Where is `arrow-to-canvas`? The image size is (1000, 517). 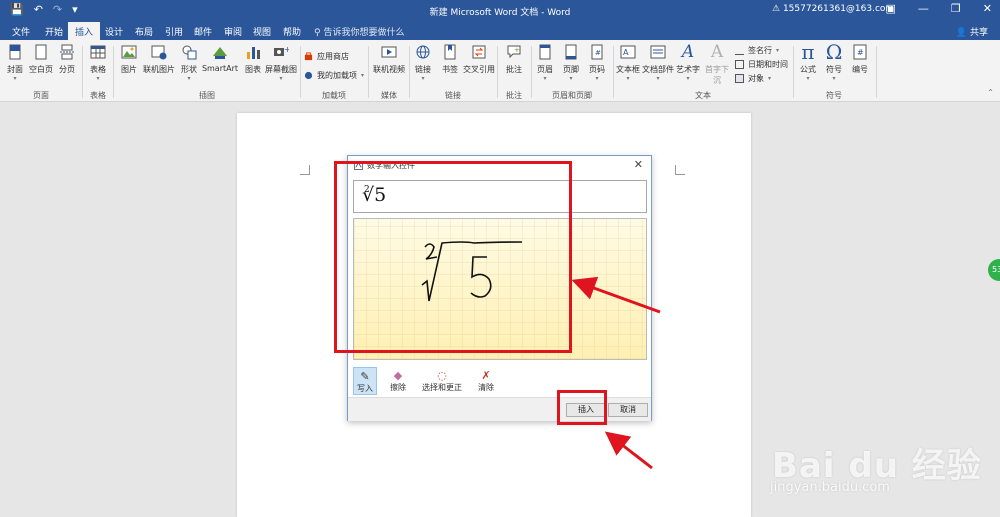
arrow-to-canvas is located at coordinates (616, 295).